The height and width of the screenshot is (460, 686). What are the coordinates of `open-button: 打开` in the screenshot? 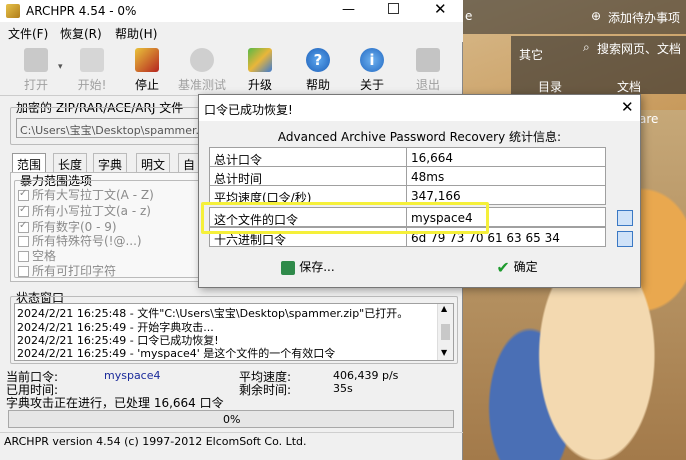 It's located at (36, 69).